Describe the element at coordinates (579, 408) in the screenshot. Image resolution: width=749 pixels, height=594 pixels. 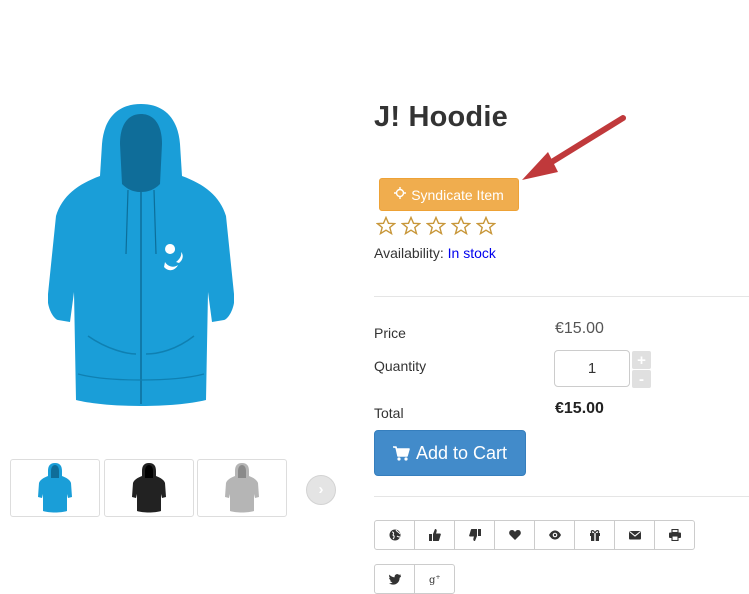
I see `total-value: €15.00` at that location.